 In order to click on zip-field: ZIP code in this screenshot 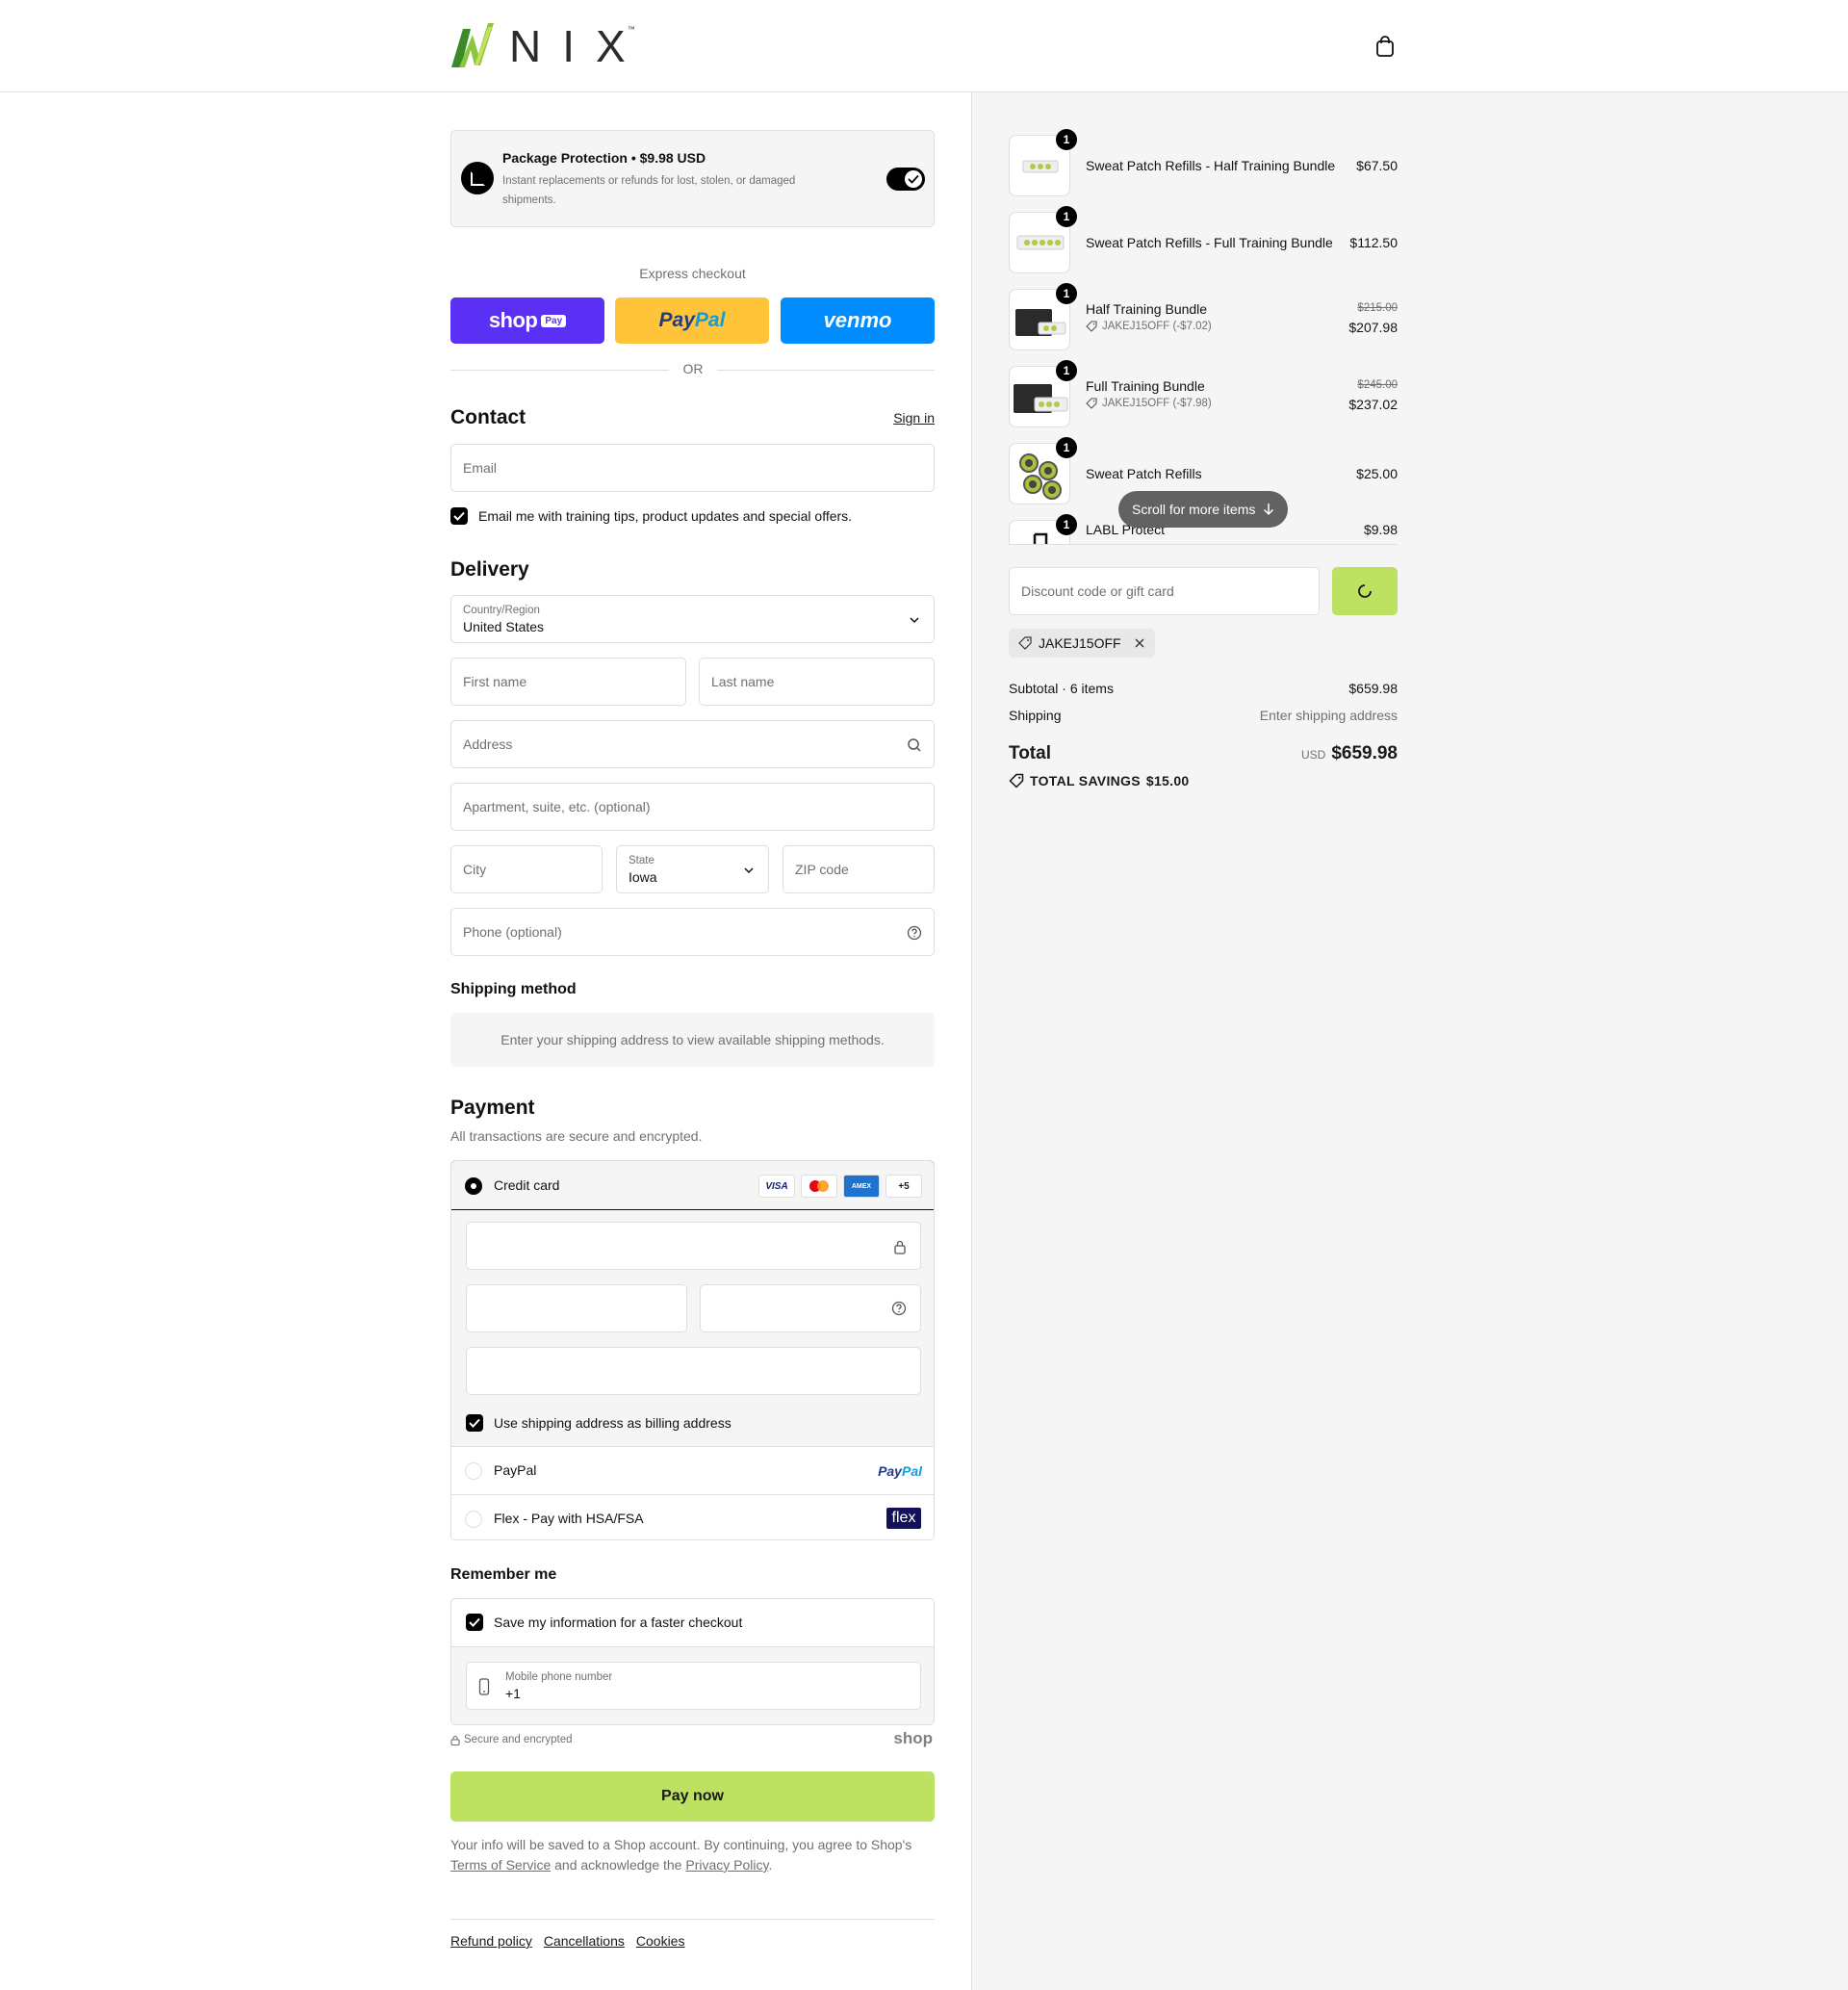, I will do `click(859, 869)`.